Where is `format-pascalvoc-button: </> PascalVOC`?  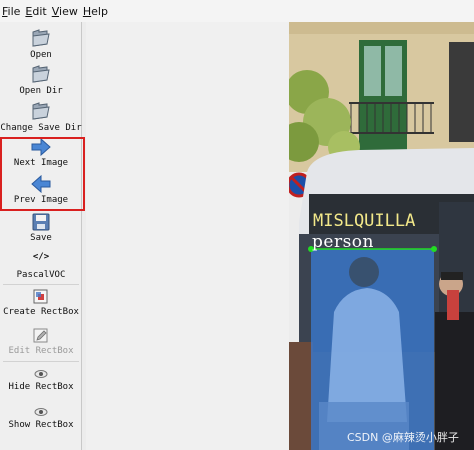 format-pascalvoc-button: </> PascalVOC is located at coordinates (41, 266).